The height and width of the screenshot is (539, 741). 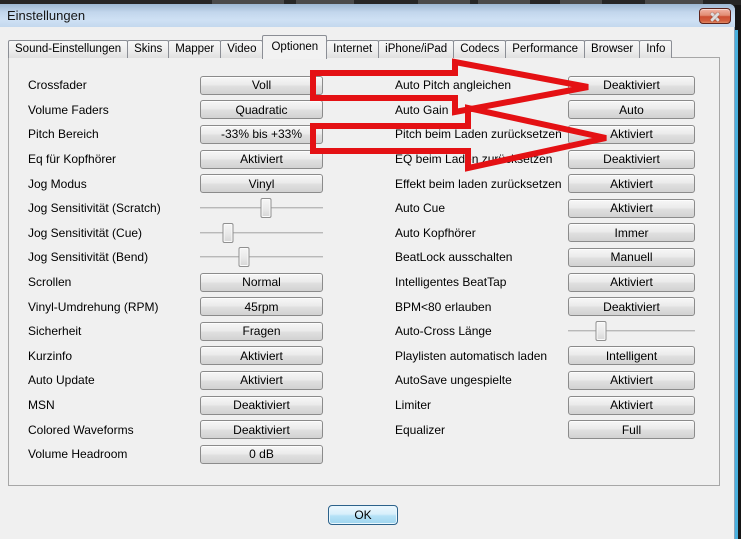 I want to click on tab-info: Info, so click(x=656, y=49).